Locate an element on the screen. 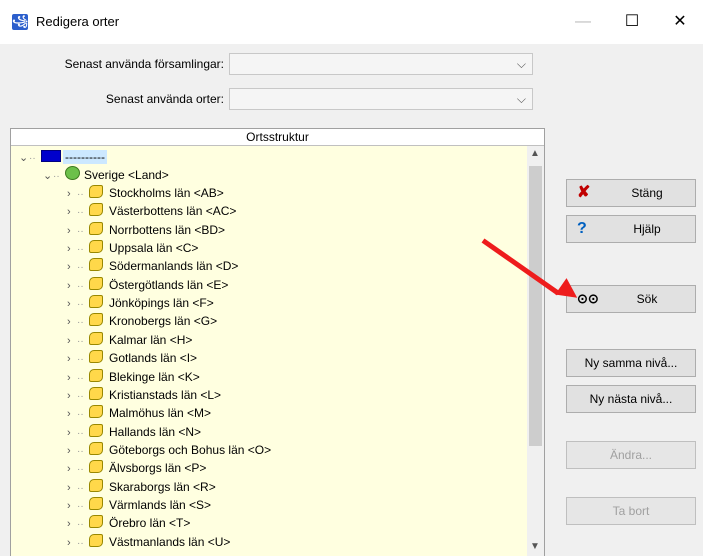 This screenshot has width=703, height=556. scroll-thumb is located at coordinates (535, 306).